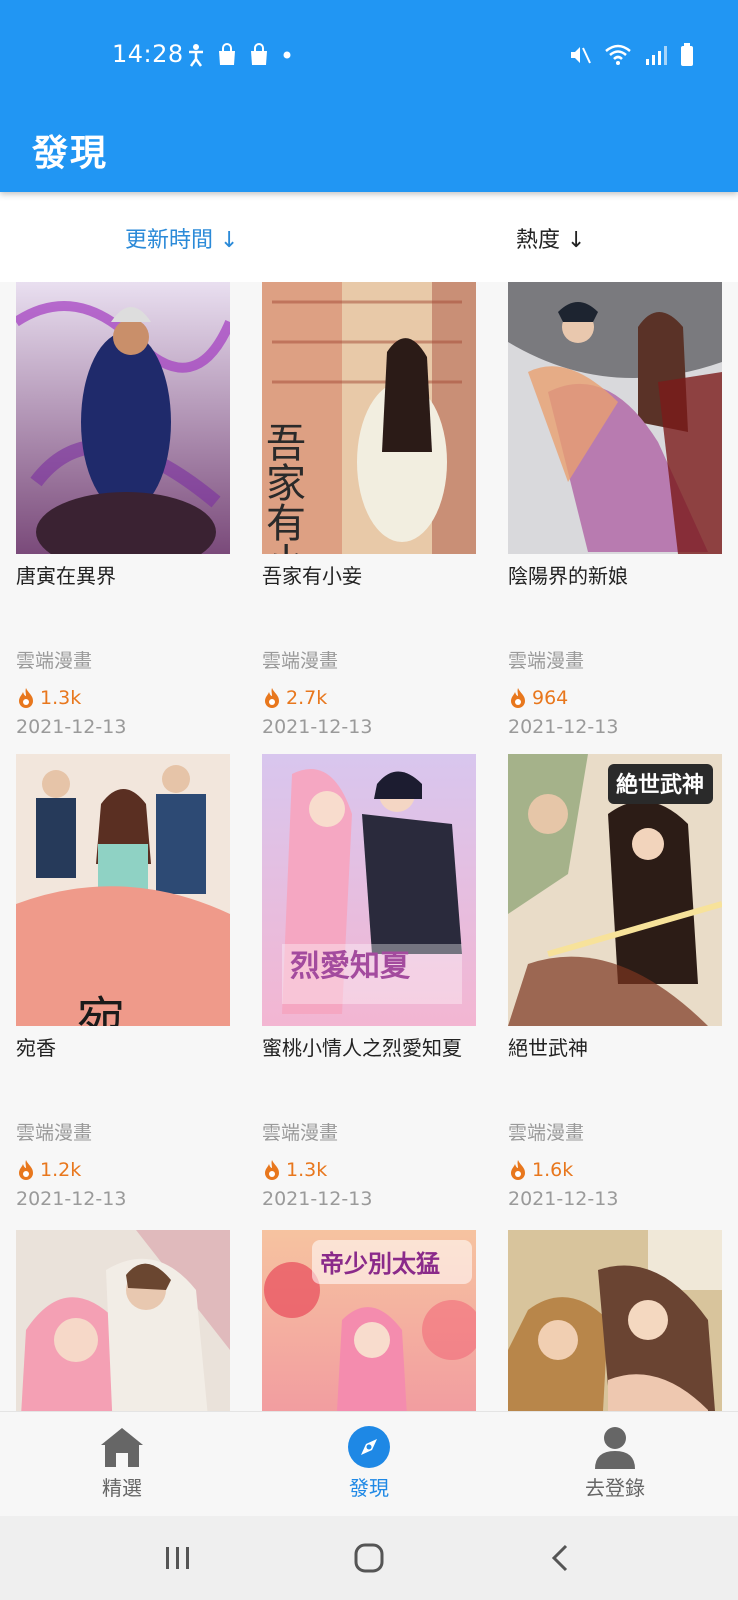 The image size is (738, 1600). What do you see at coordinates (61, 1170) in the screenshot?
I see `heat-value: 1.2k` at bounding box center [61, 1170].